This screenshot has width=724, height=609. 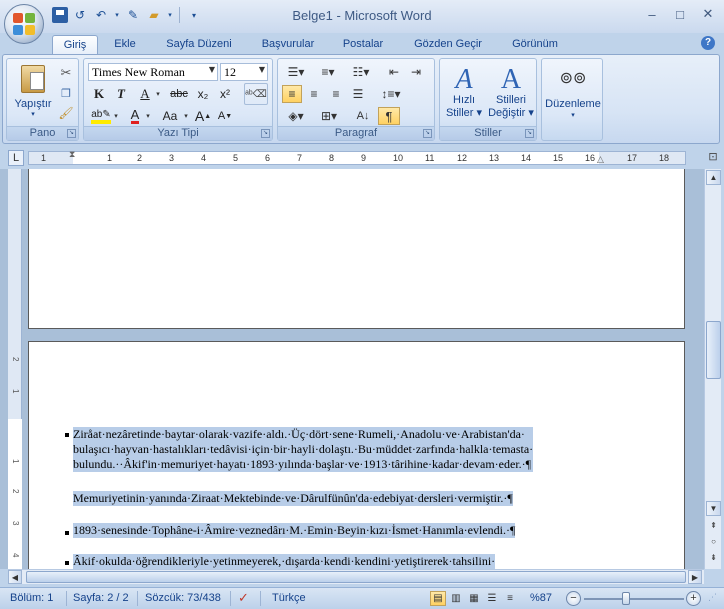 What do you see at coordinates (708, 14) in the screenshot?
I see `close-button: ✕` at bounding box center [708, 14].